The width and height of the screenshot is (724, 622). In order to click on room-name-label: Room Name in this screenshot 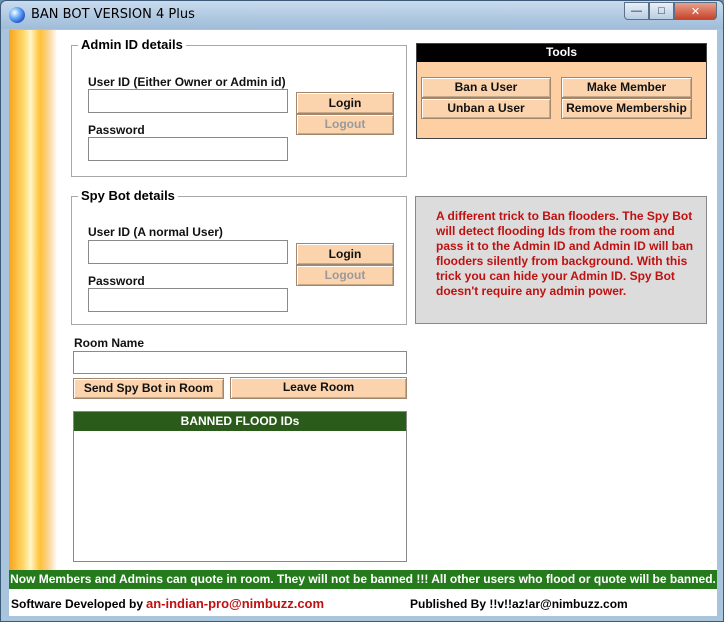, I will do `click(109, 343)`.